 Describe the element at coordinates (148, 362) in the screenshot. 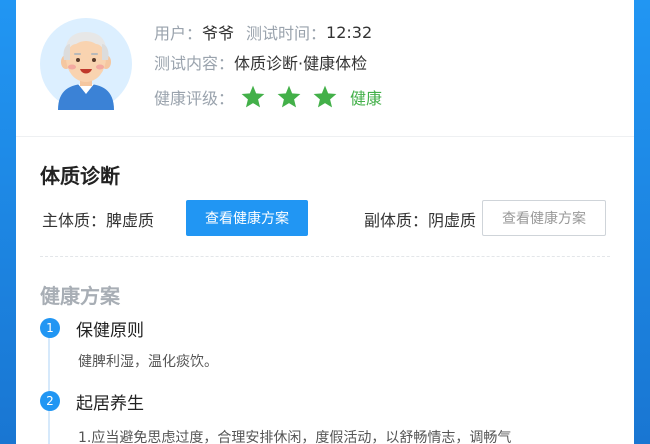

I see `step-text: 健脾利湿，温化痰饮。` at that location.